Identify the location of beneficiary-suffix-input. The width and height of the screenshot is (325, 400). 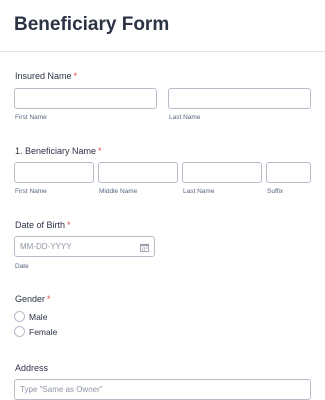
(288, 172).